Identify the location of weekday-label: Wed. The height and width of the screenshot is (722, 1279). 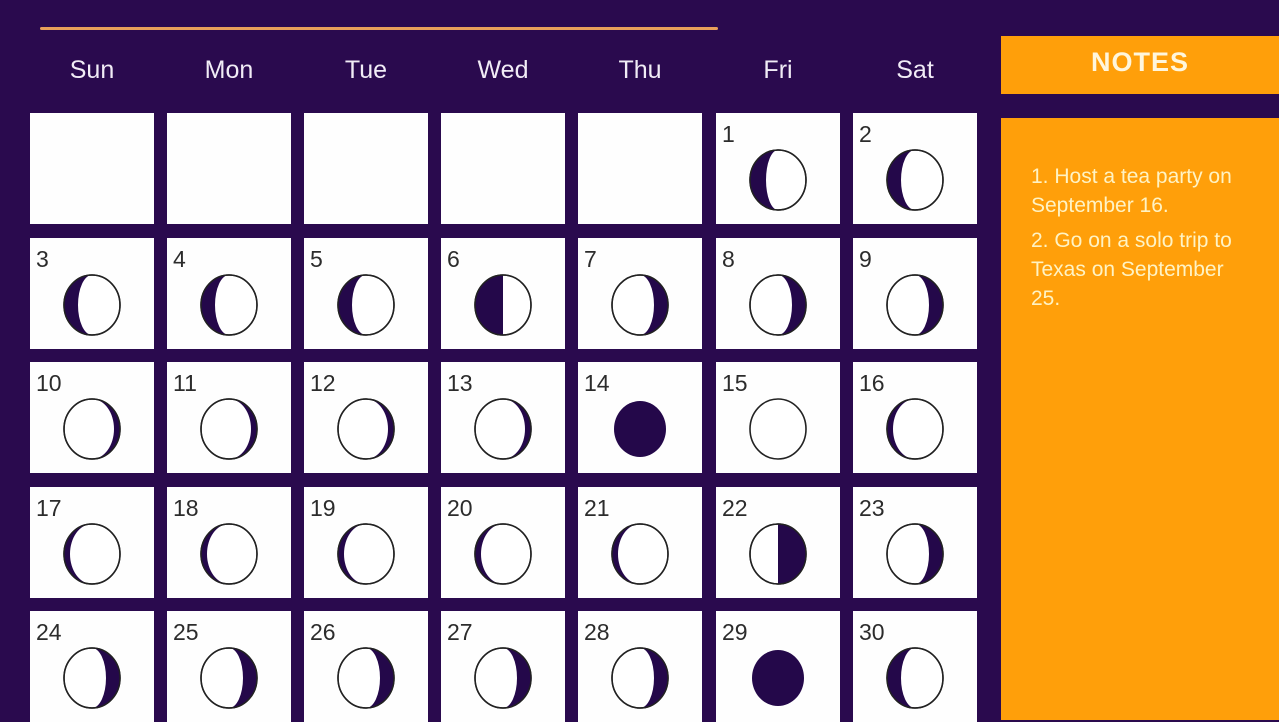
(503, 70).